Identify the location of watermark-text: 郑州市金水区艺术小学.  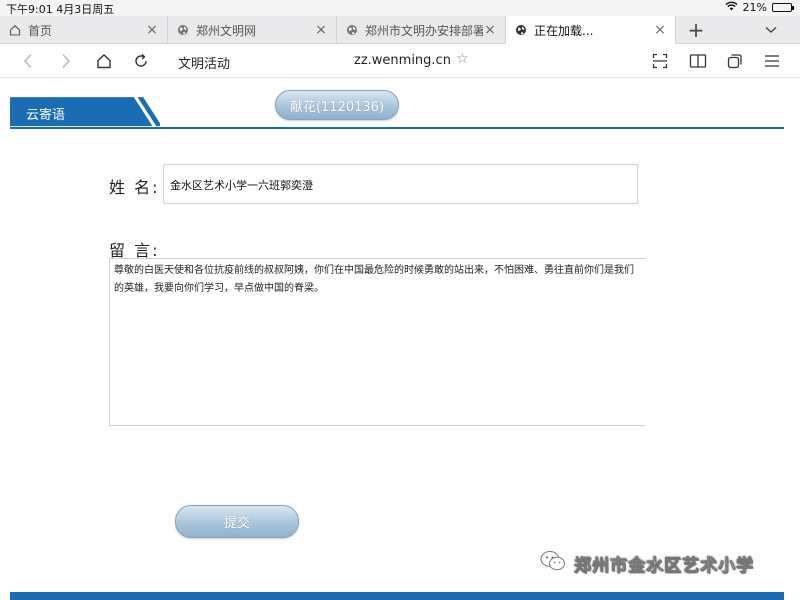
(664, 565).